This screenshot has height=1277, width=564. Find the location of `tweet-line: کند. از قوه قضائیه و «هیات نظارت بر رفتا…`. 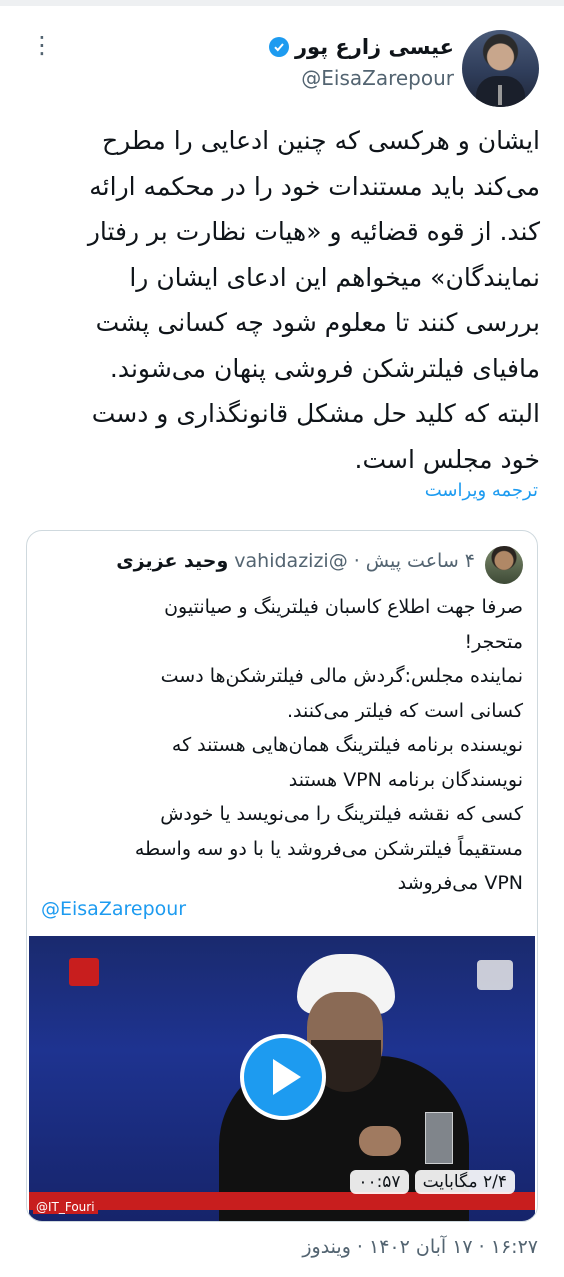

tweet-line: کند. از قوه قضائیه و «هیات نظارت بر رفتا… is located at coordinates (313, 231).